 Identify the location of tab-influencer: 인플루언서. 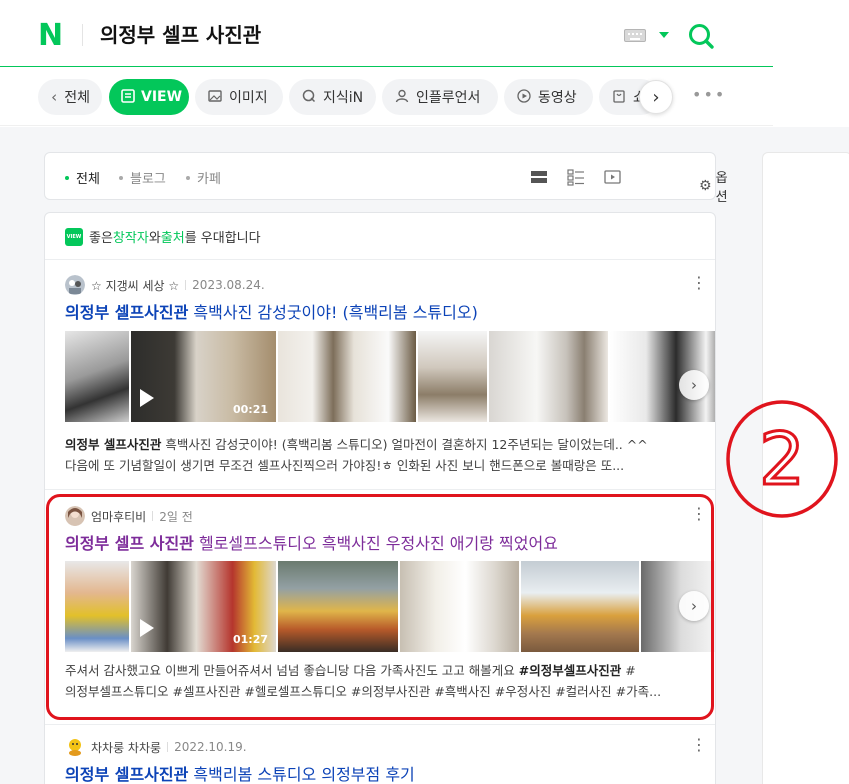
(440, 97).